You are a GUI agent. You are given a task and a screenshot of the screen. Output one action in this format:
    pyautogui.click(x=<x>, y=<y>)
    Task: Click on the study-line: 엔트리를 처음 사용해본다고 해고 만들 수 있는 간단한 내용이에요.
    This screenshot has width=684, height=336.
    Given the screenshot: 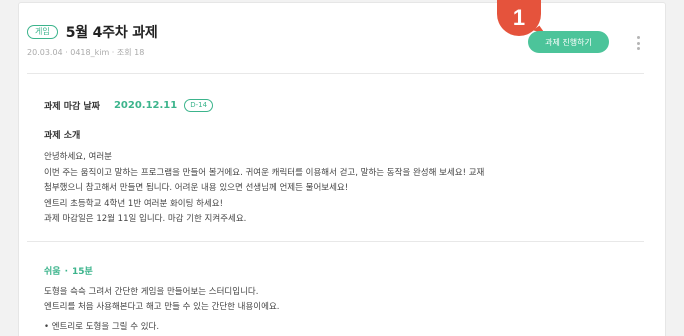 What is the action you would take?
    pyautogui.click(x=162, y=307)
    